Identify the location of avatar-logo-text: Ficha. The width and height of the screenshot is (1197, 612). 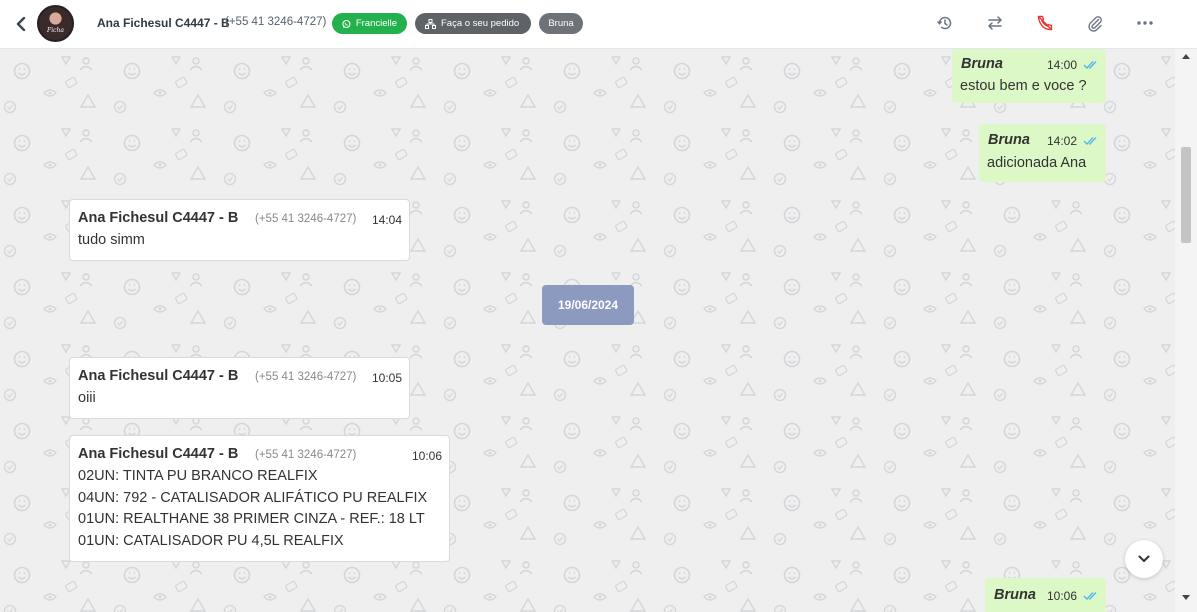
(55, 30).